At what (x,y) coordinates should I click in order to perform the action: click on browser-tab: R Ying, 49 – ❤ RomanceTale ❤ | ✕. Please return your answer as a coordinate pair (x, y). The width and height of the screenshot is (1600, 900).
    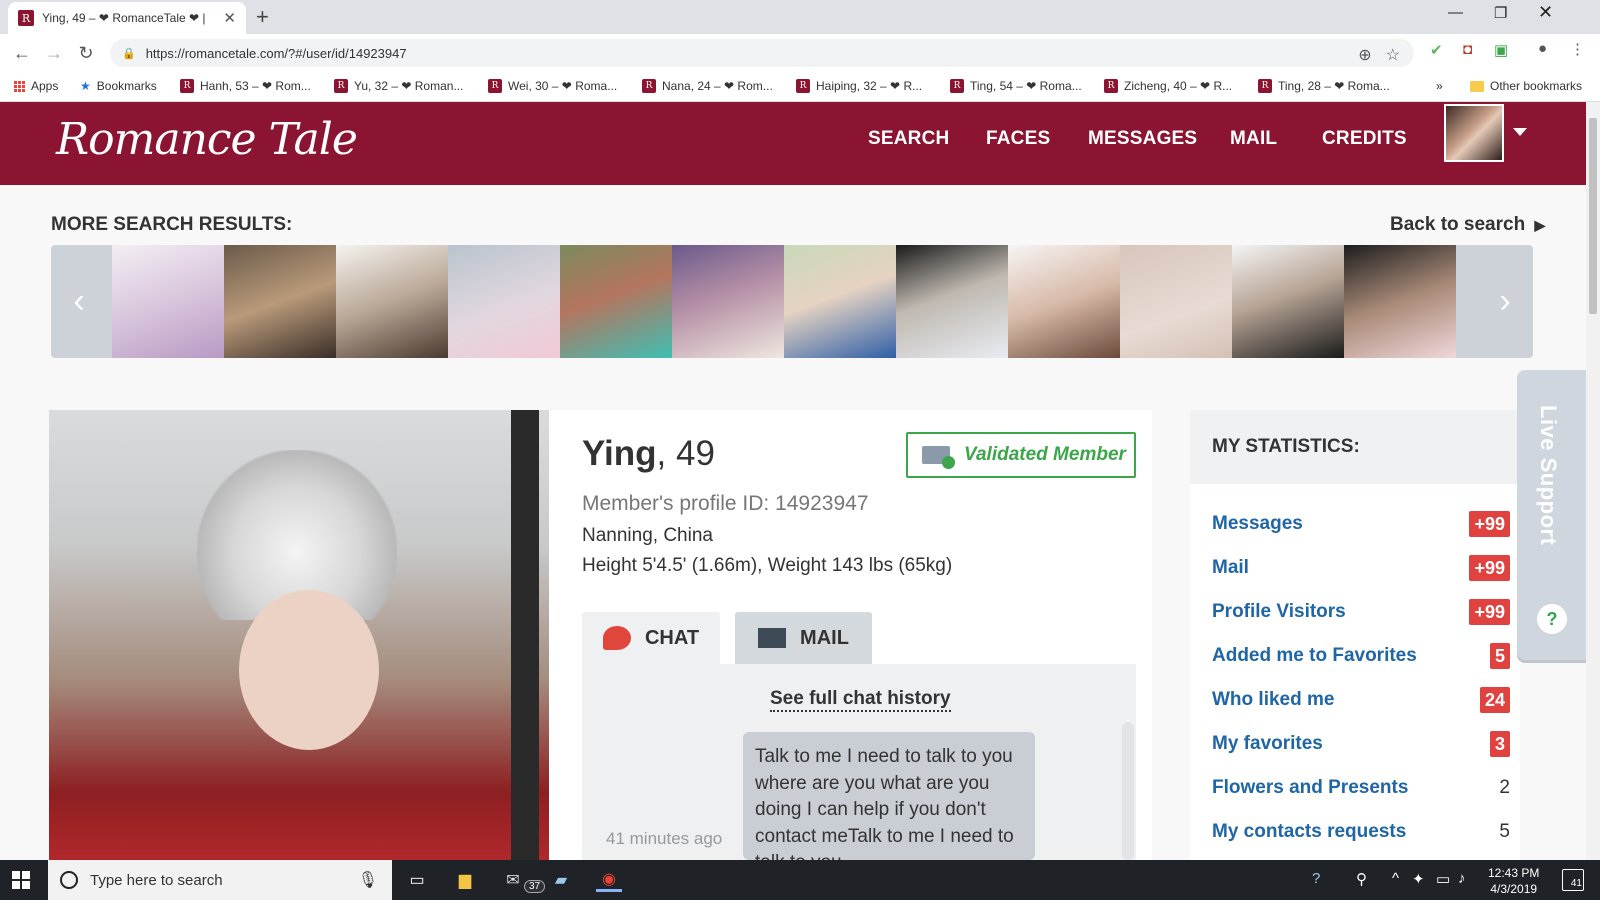
    Looking at the image, I should click on (127, 18).